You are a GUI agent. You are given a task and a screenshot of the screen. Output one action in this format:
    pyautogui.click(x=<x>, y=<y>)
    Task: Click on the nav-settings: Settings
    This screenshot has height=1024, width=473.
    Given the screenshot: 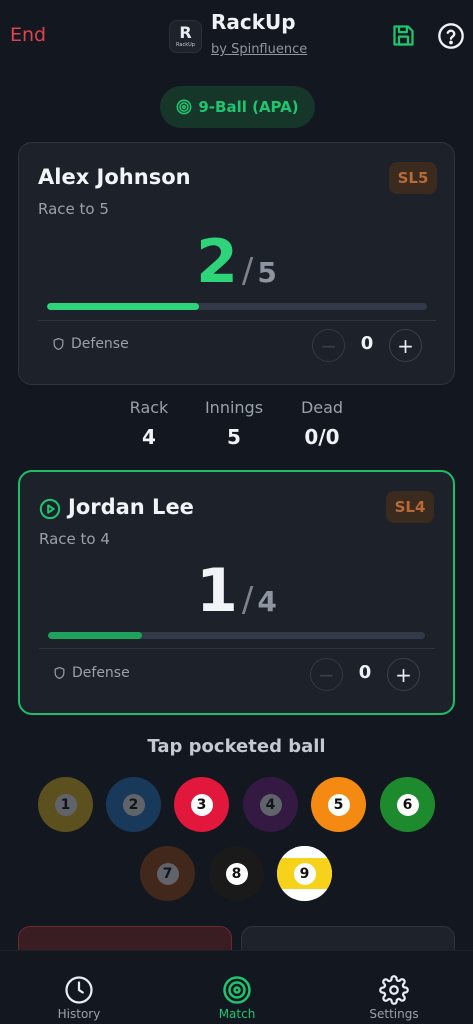 What is the action you would take?
    pyautogui.click(x=394, y=998)
    